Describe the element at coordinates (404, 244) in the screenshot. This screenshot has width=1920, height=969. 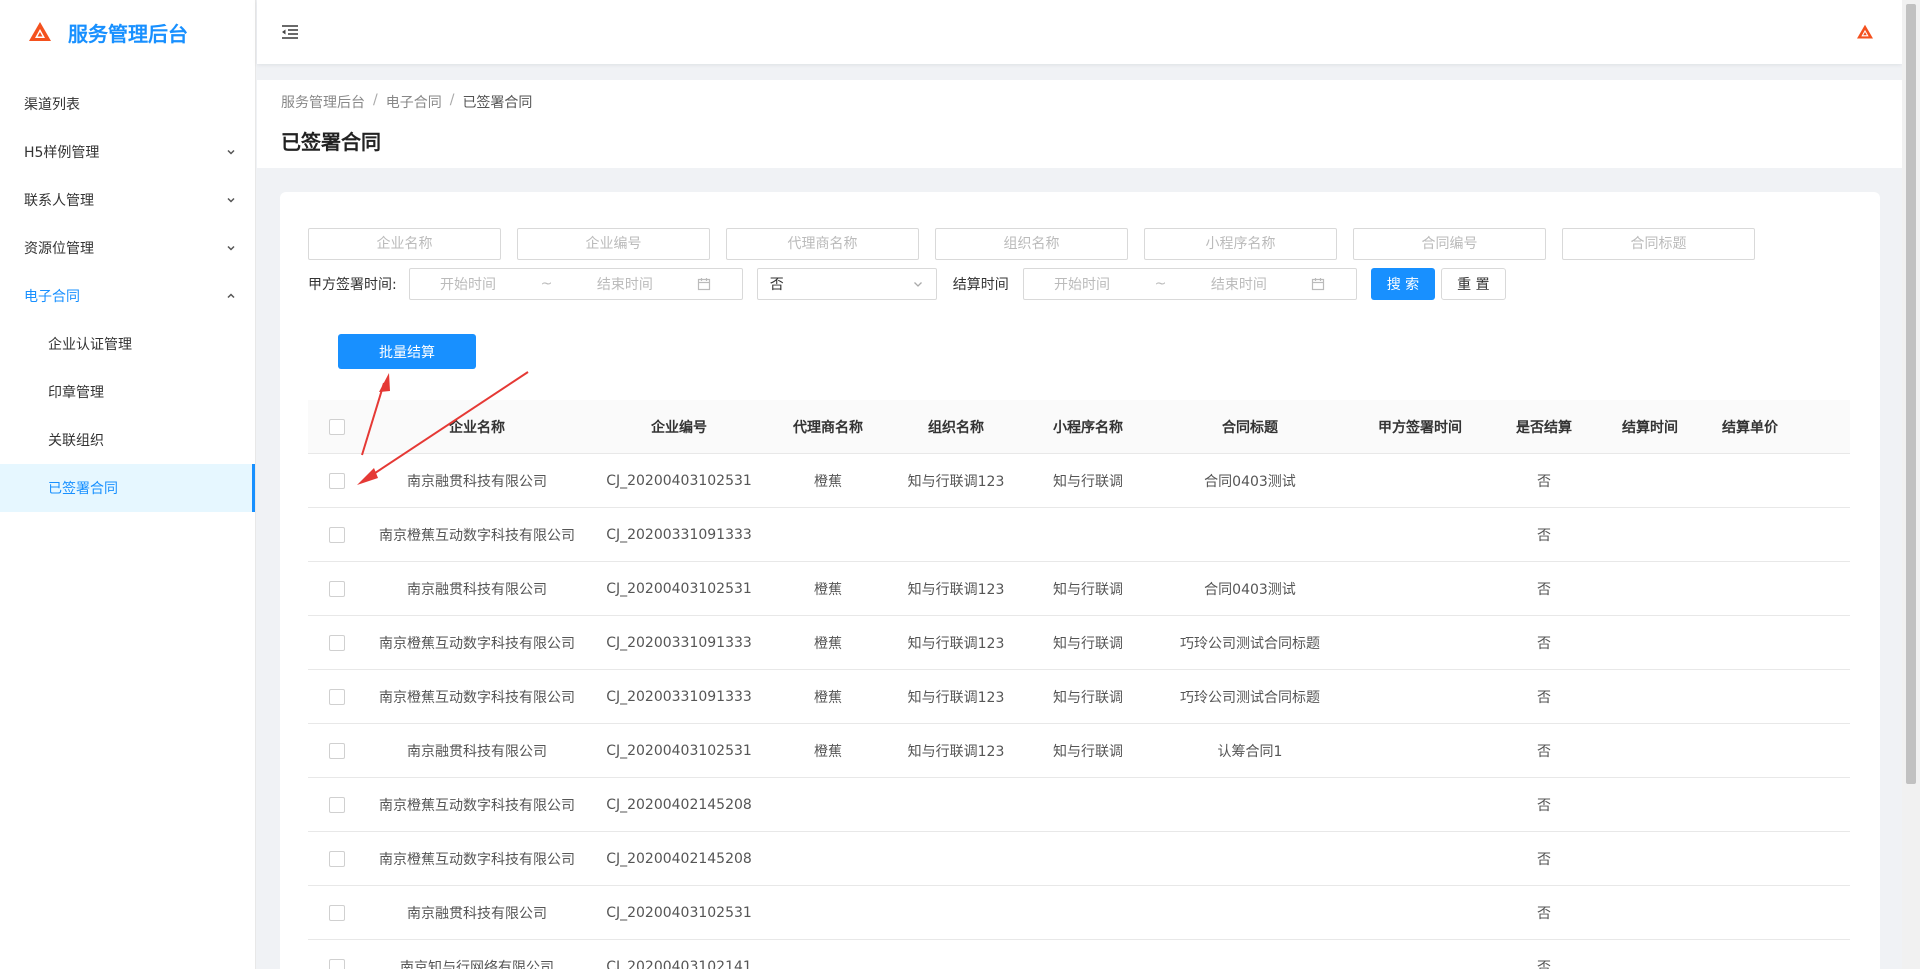
I see `company-name-input: 企业名称` at that location.